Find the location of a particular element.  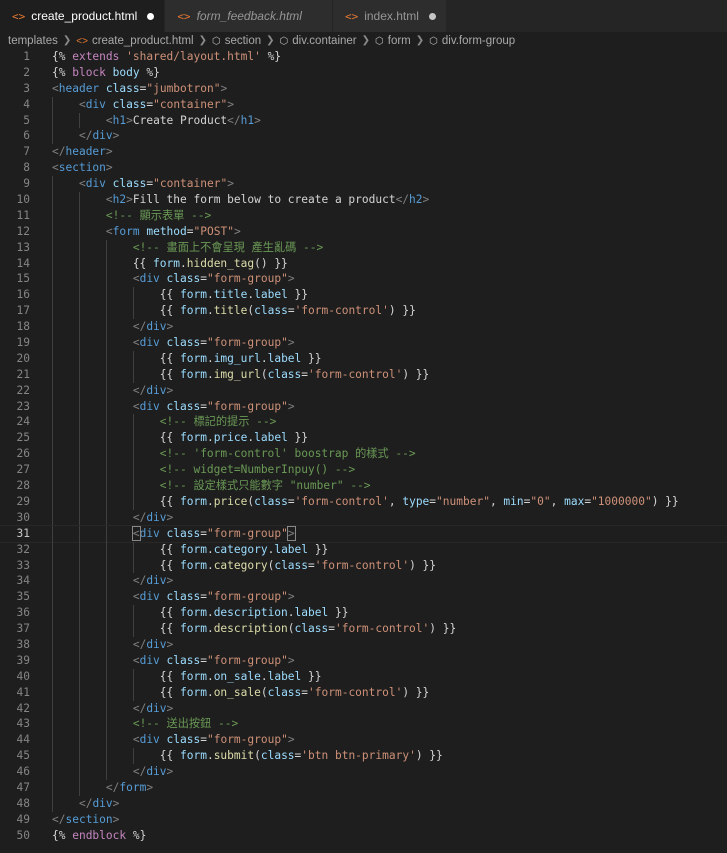

code-line: 40 {{ form.on_sale.label }} is located at coordinates (363, 676).